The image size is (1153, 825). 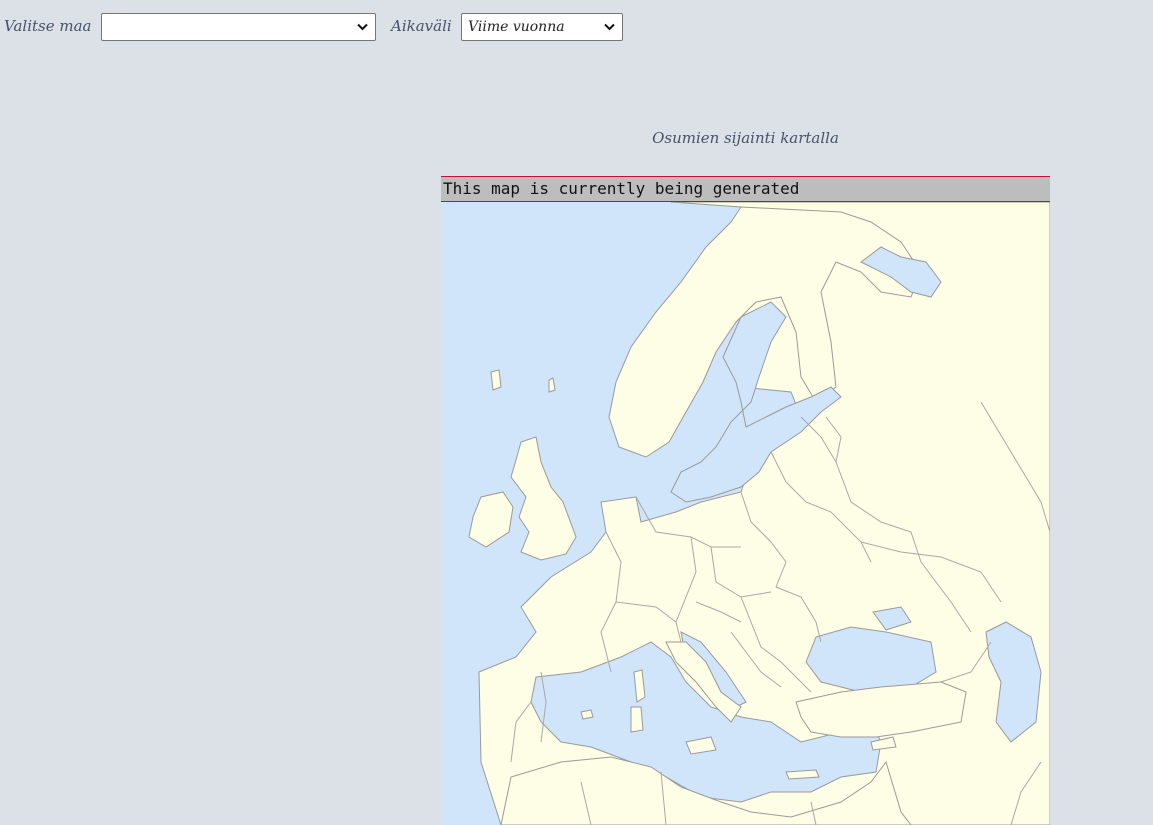 What do you see at coordinates (745, 138) in the screenshot?
I see `map-title: Osumien sijainti kartalla` at bounding box center [745, 138].